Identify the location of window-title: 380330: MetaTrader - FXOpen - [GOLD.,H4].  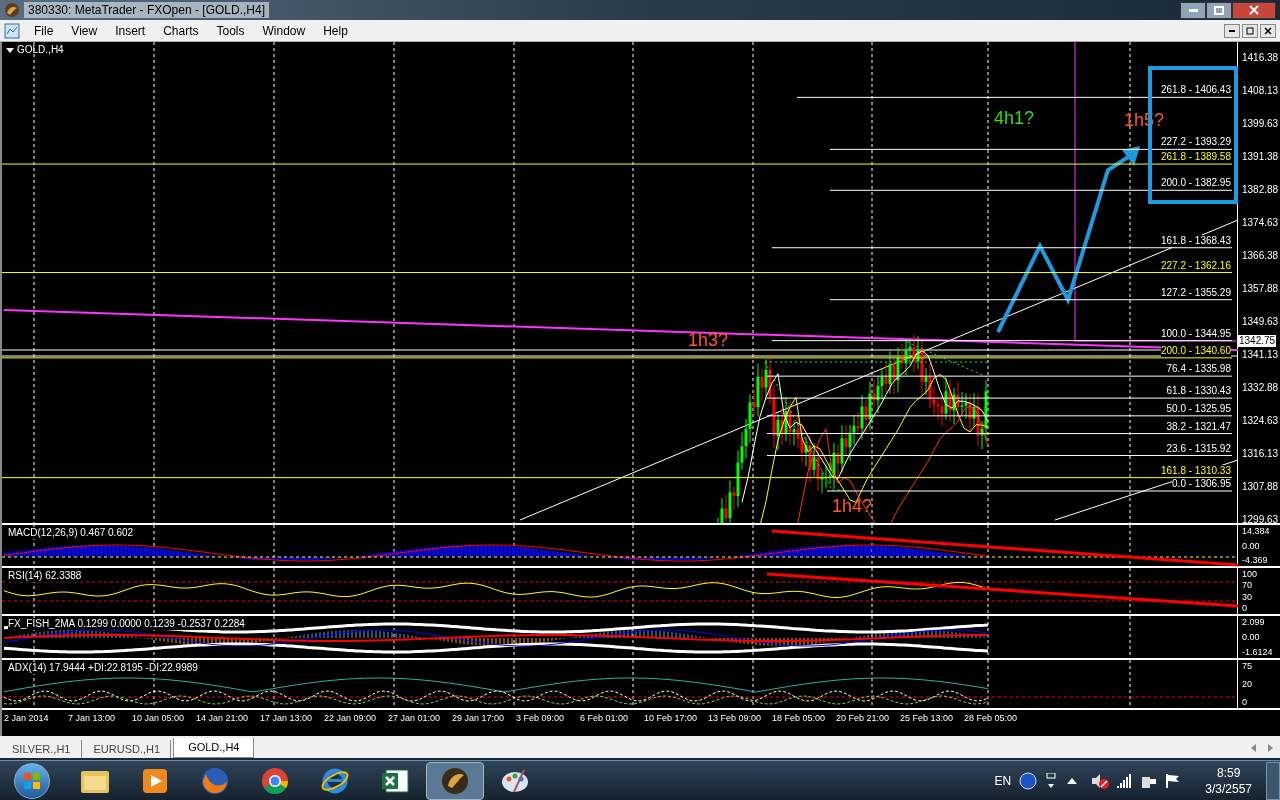
(146, 10).